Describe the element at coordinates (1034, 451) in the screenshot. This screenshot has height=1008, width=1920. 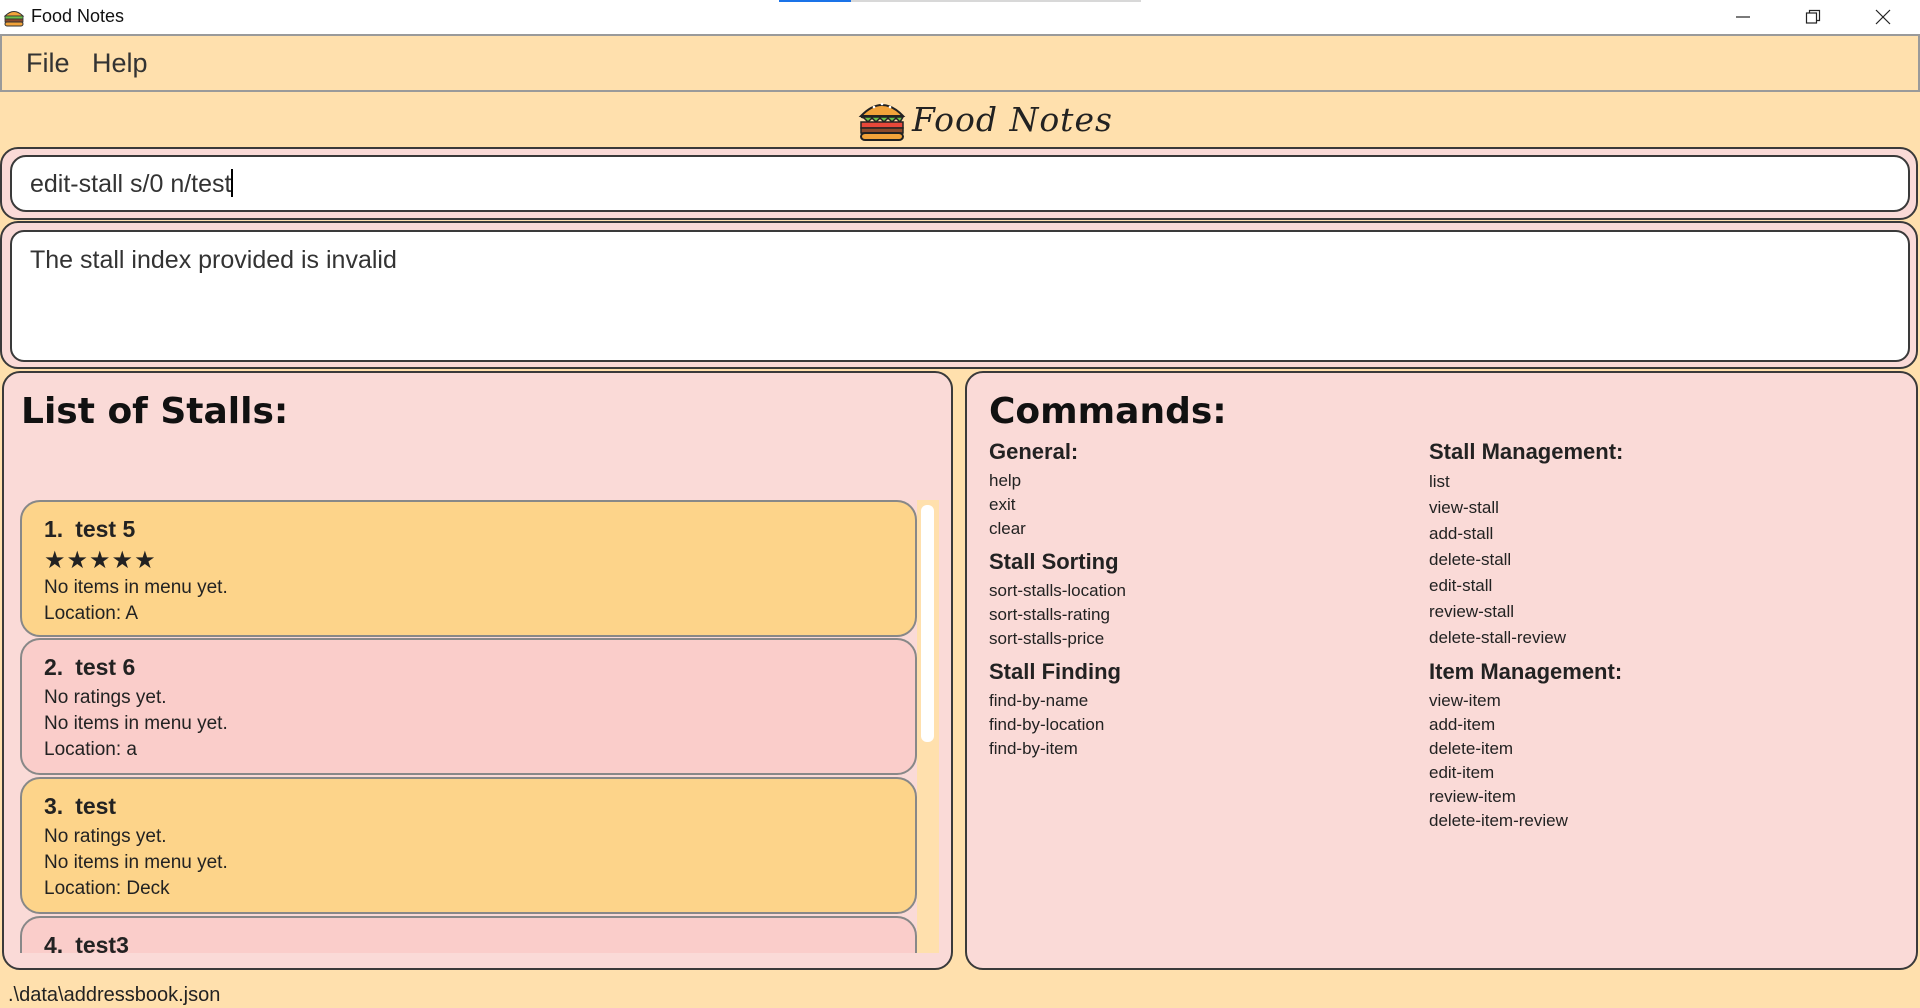
I see `command-group-heading: General:` at that location.